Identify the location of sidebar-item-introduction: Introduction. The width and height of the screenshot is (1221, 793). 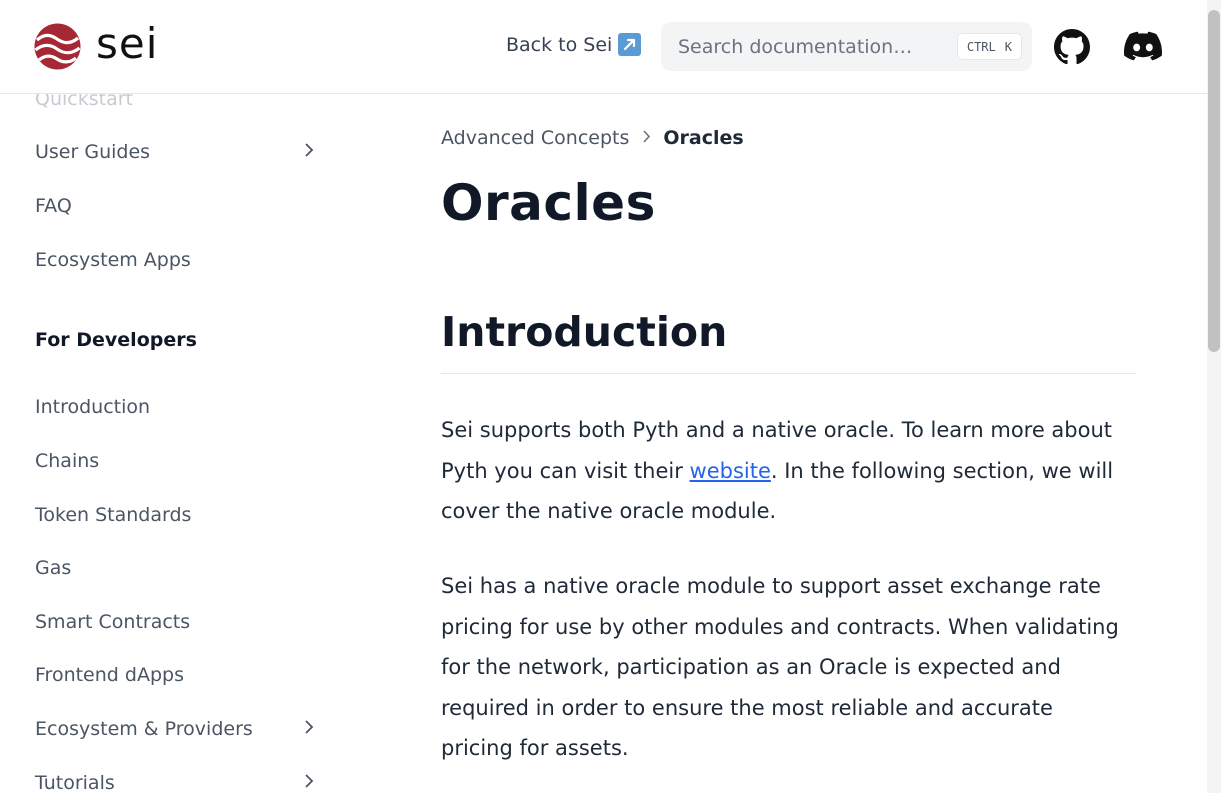
(177, 407).